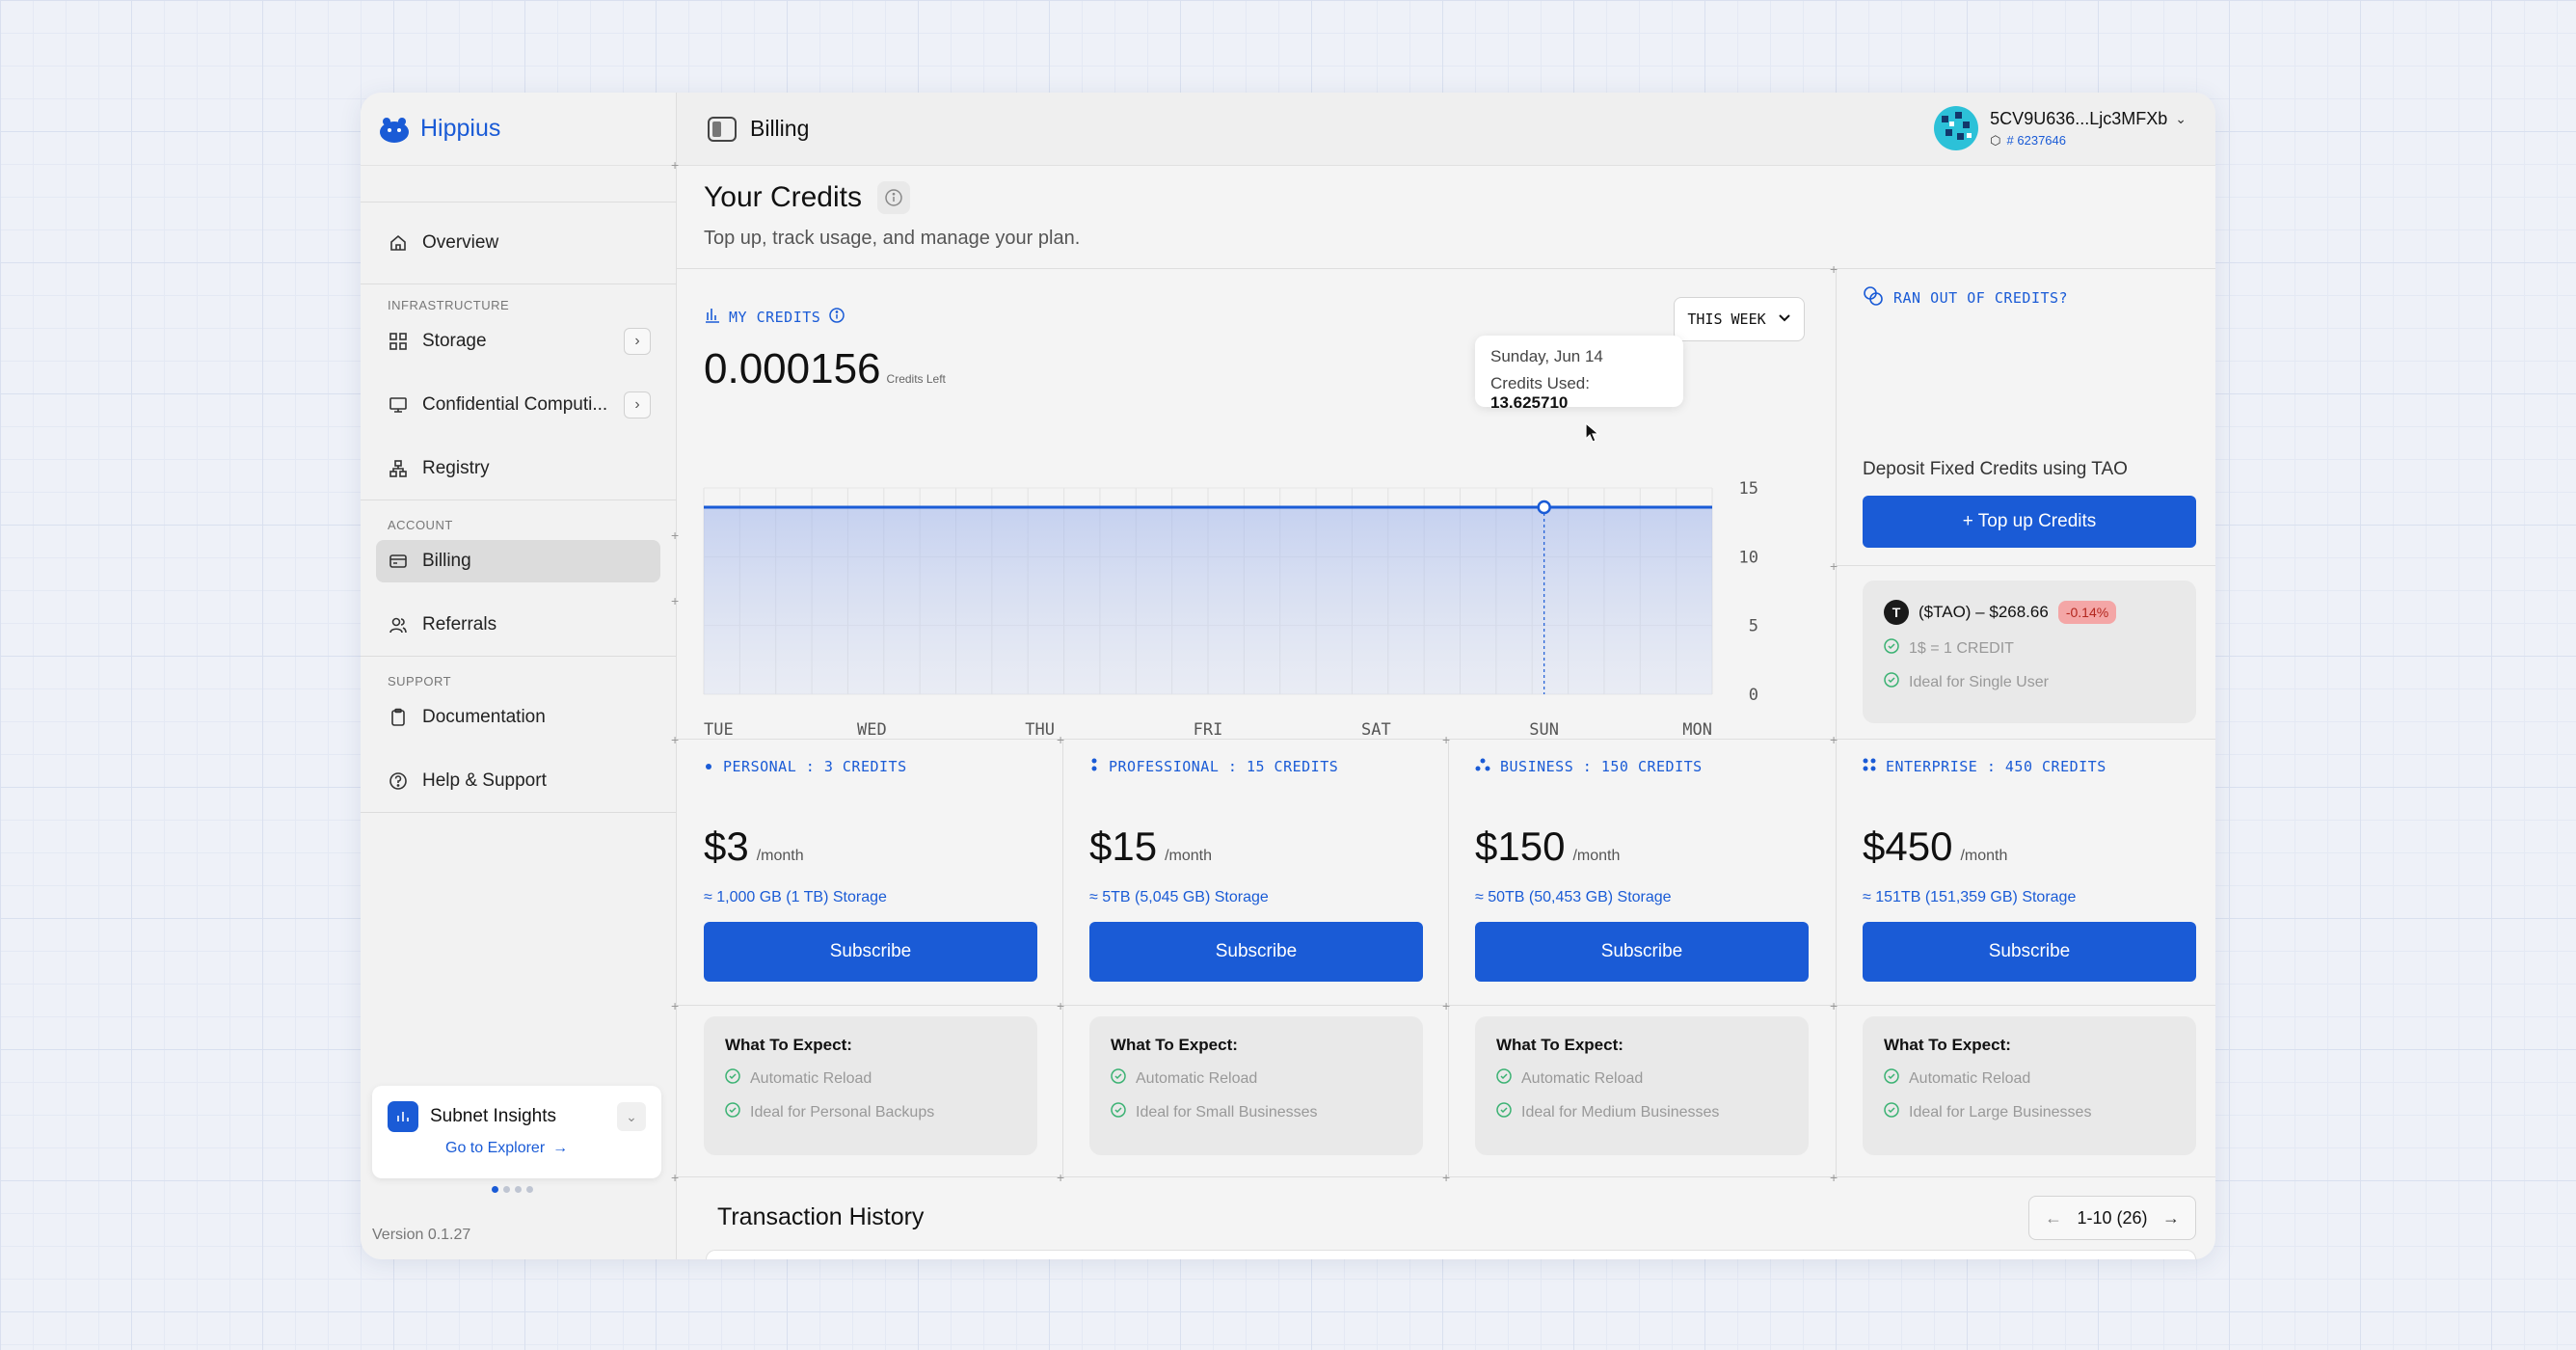 The height and width of the screenshot is (1350, 2576). I want to click on credits-chart: 0 5 10 15 TUE WED THU FRI SAT SUN MON, so click(1257, 599).